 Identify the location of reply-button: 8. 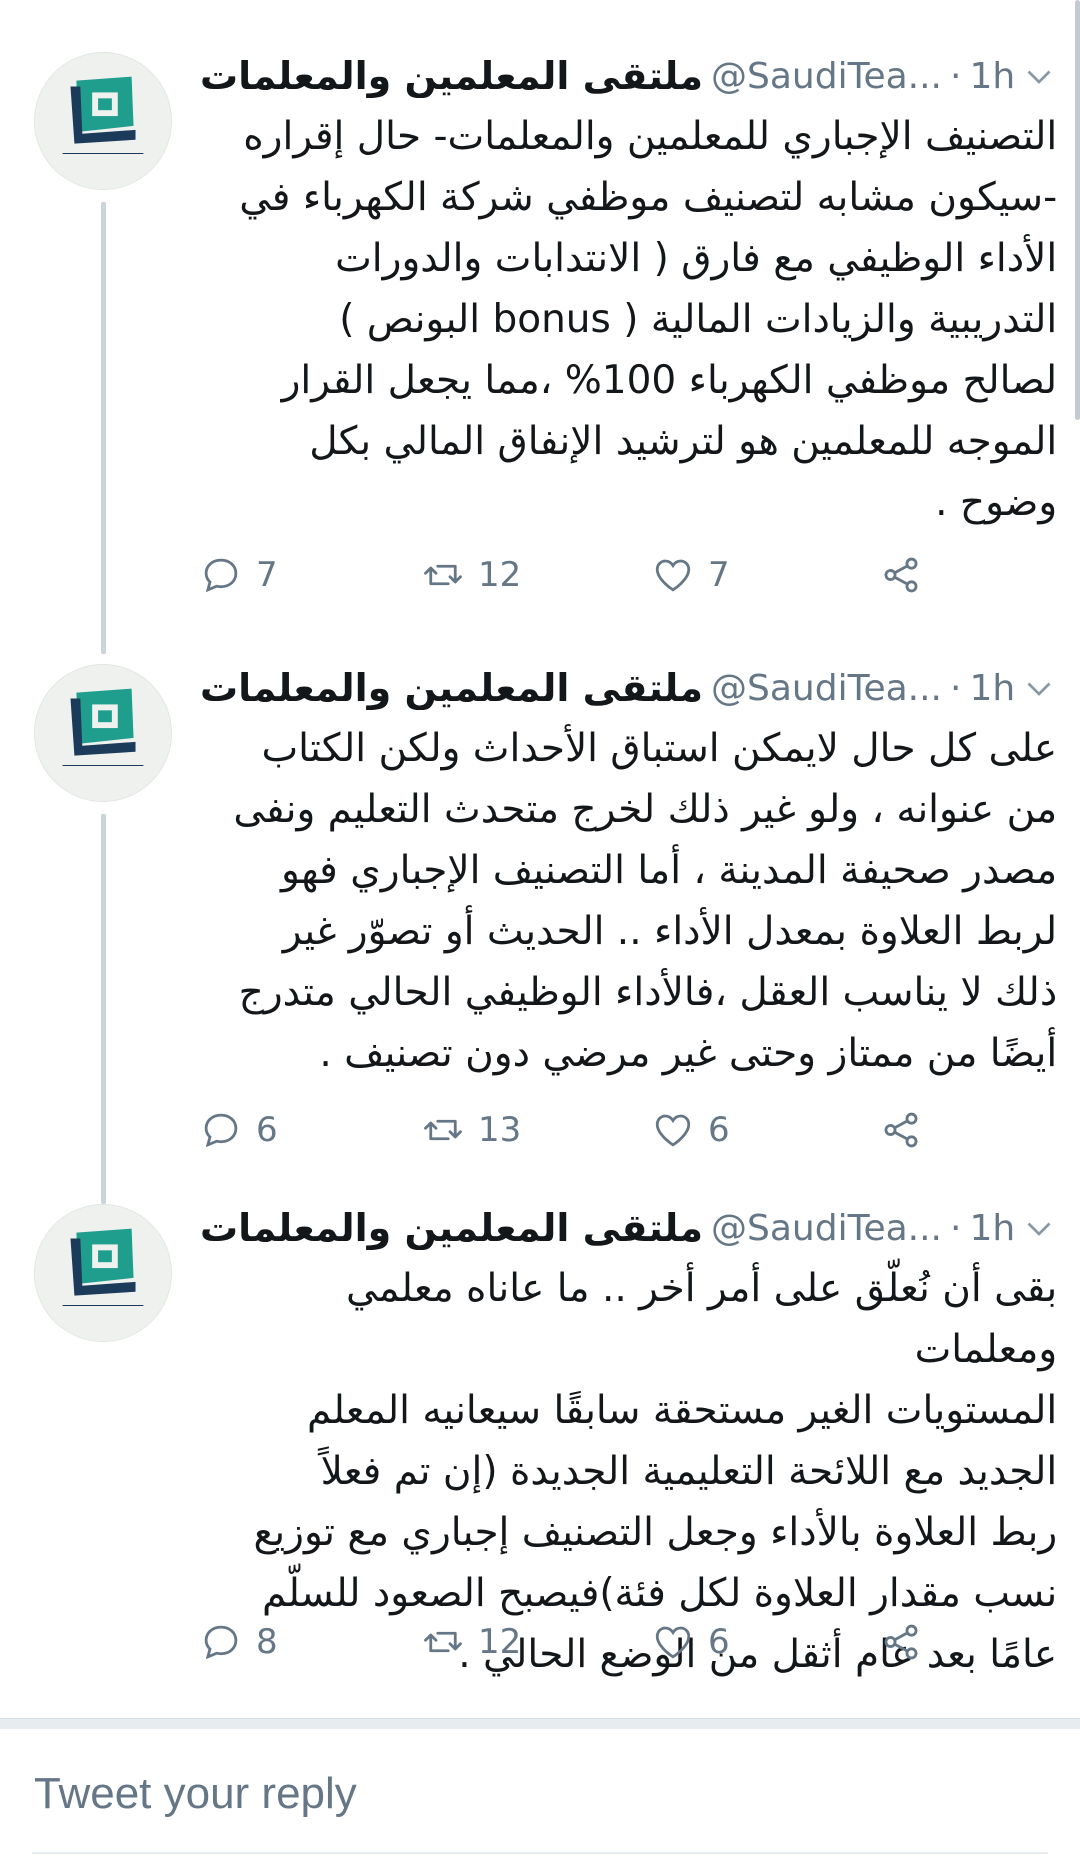
(239, 1642).